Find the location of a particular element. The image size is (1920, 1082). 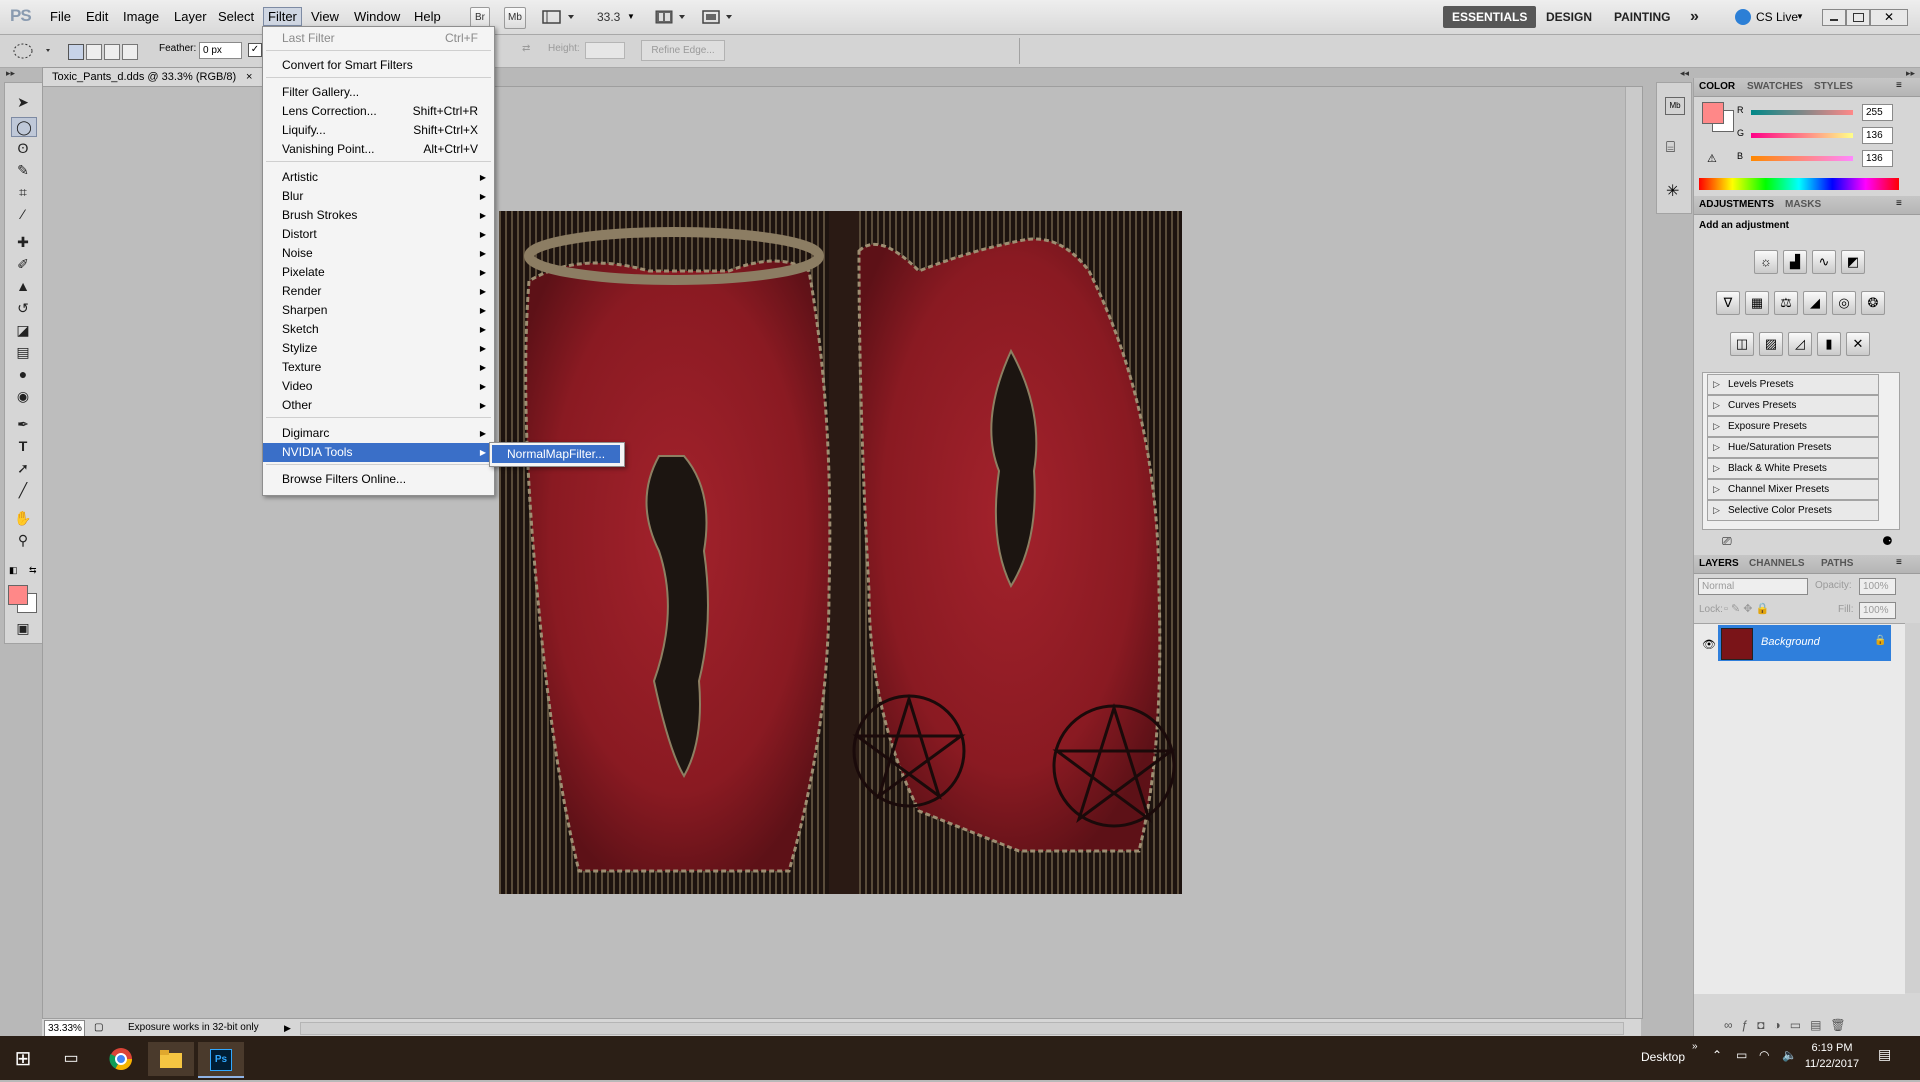

elliptical-marquee-tool-icon: ◯ is located at coordinates (24, 127).